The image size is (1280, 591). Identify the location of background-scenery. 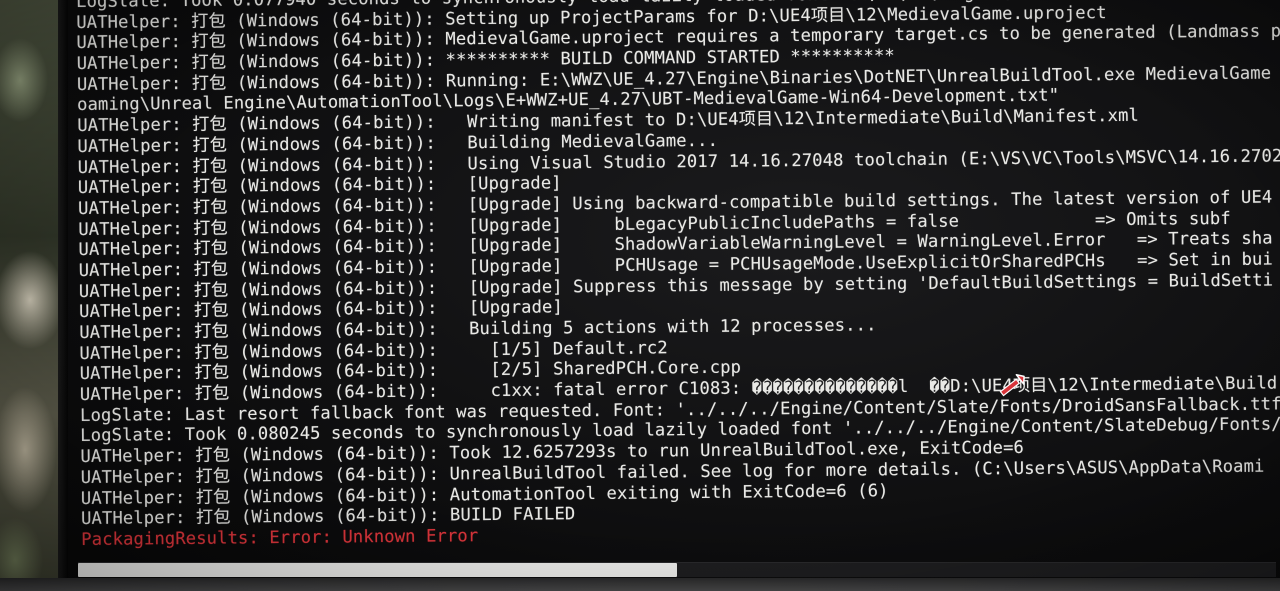
(33, 295).